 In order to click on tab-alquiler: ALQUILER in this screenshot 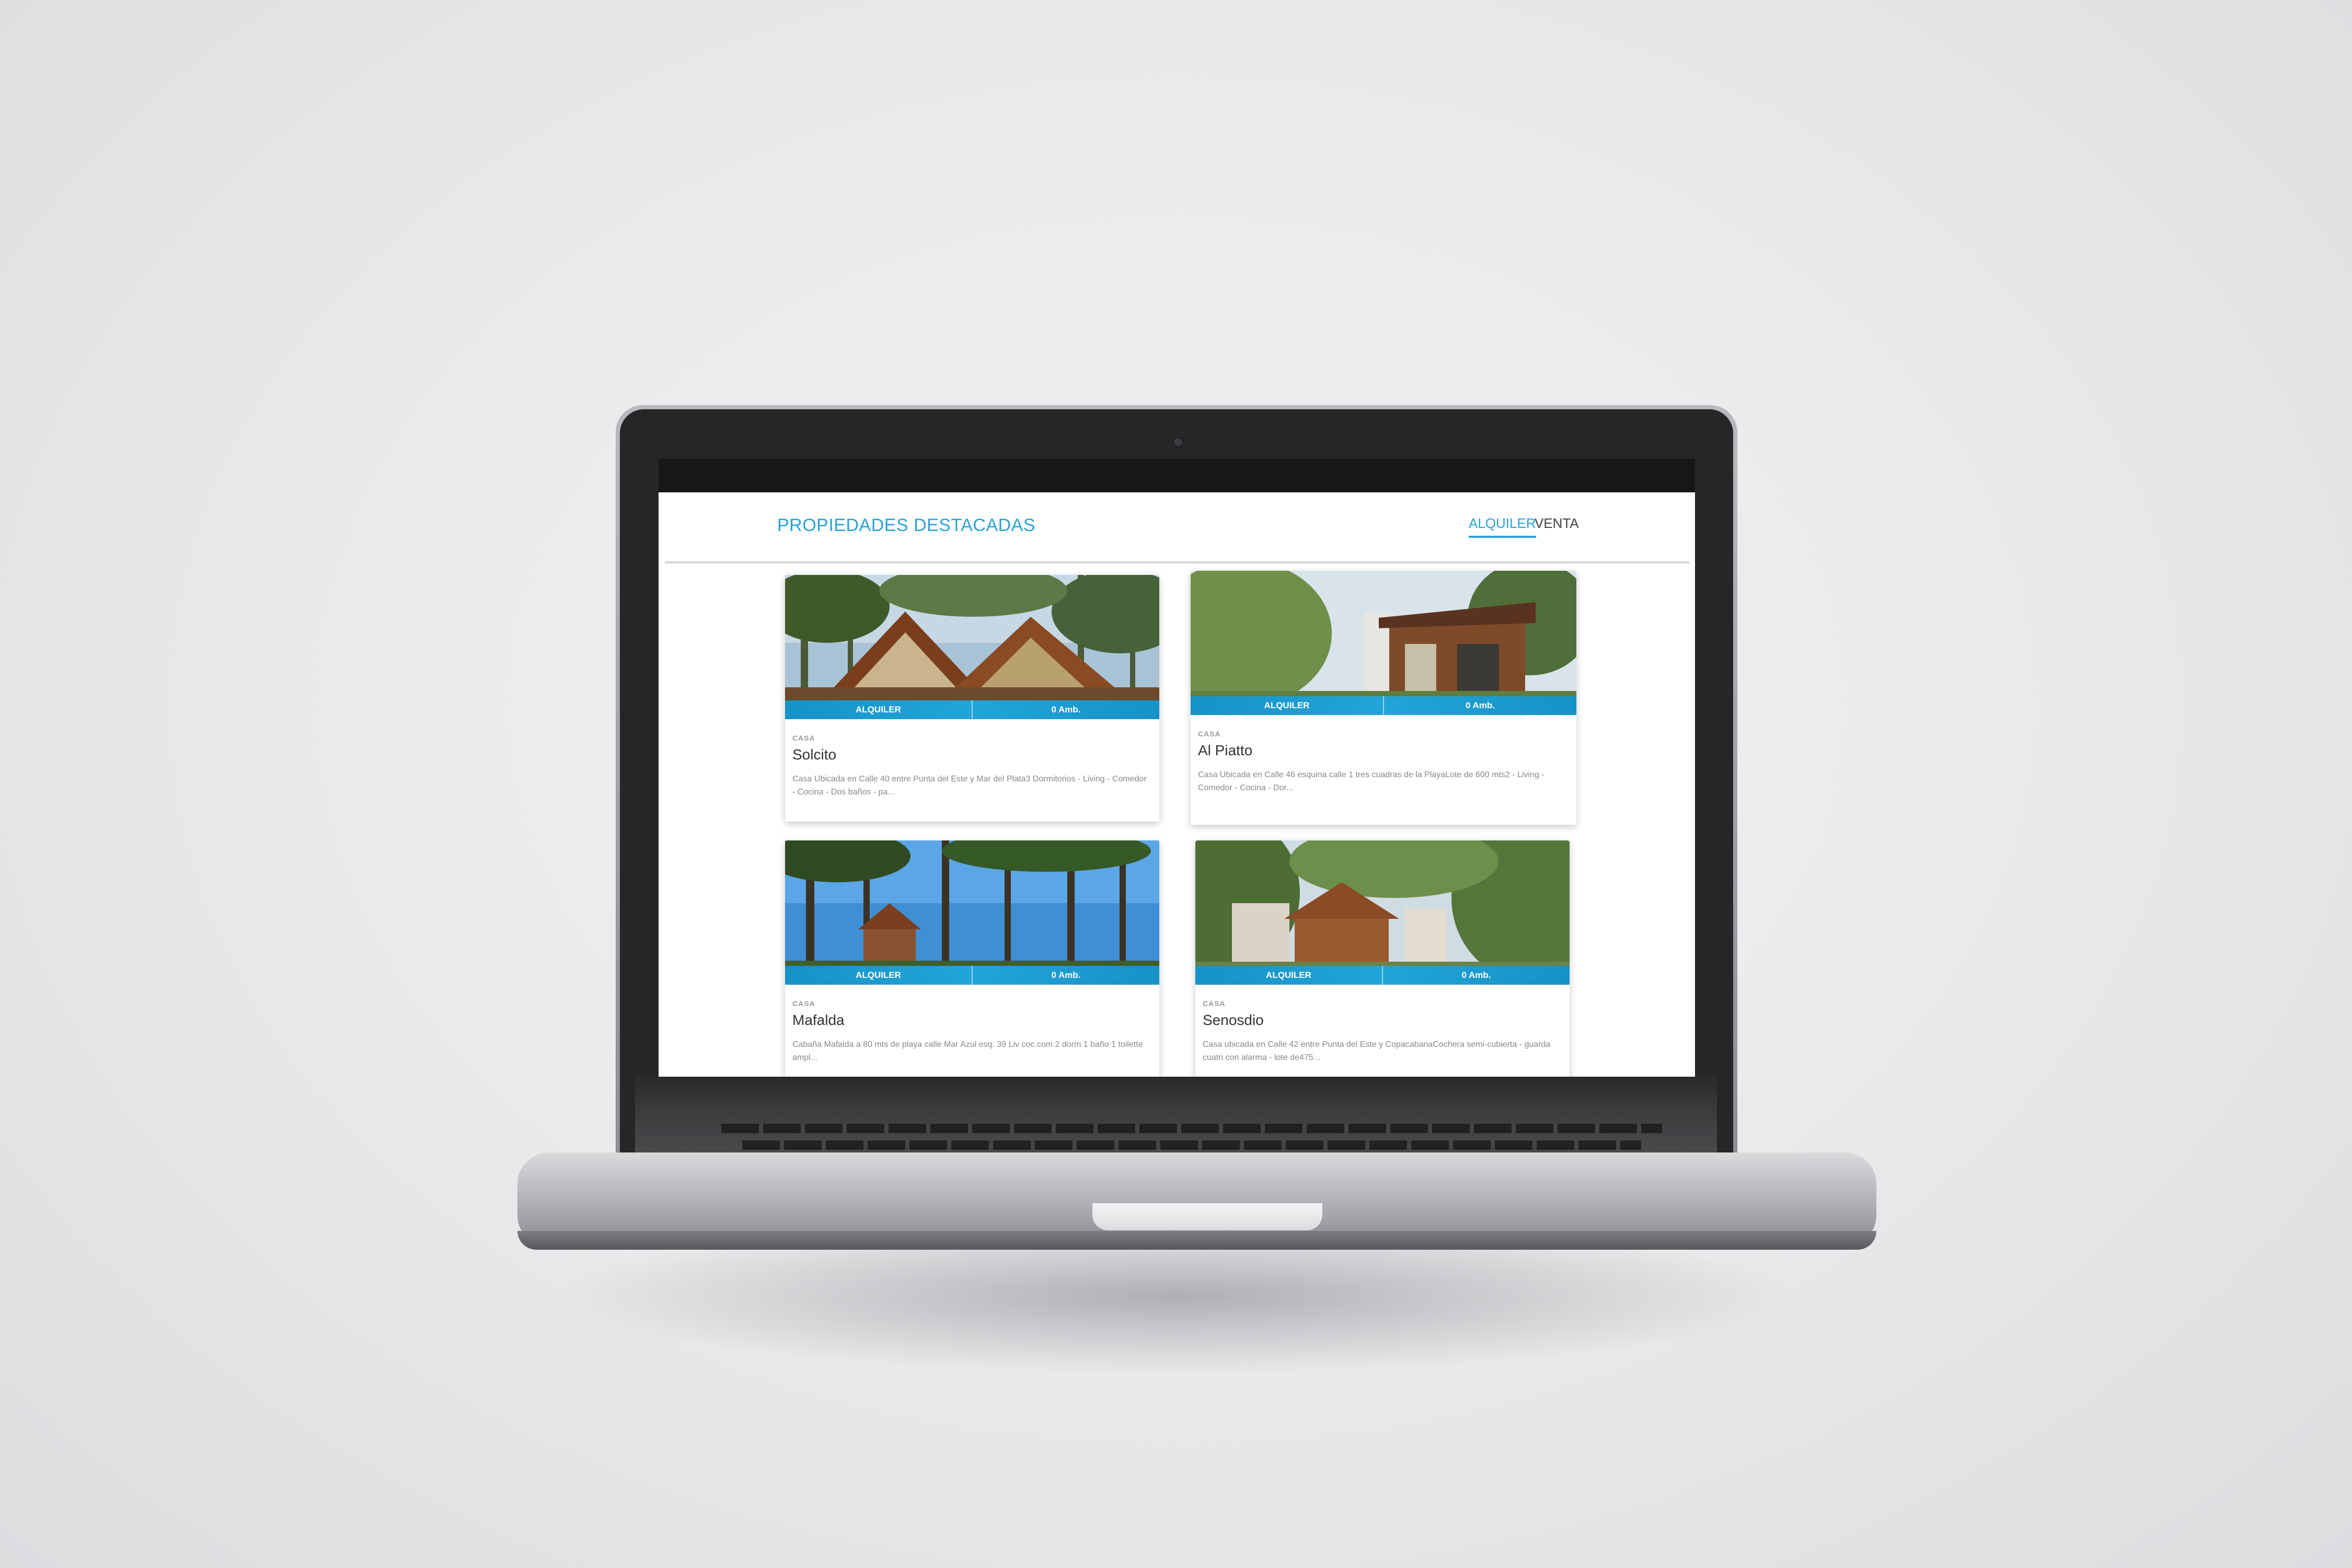, I will do `click(1502, 526)`.